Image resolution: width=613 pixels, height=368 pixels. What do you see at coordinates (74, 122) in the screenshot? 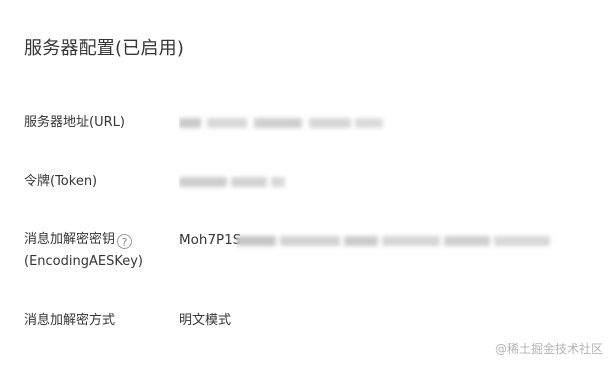
I see `server-url-label: 服务器地址(URL)` at bounding box center [74, 122].